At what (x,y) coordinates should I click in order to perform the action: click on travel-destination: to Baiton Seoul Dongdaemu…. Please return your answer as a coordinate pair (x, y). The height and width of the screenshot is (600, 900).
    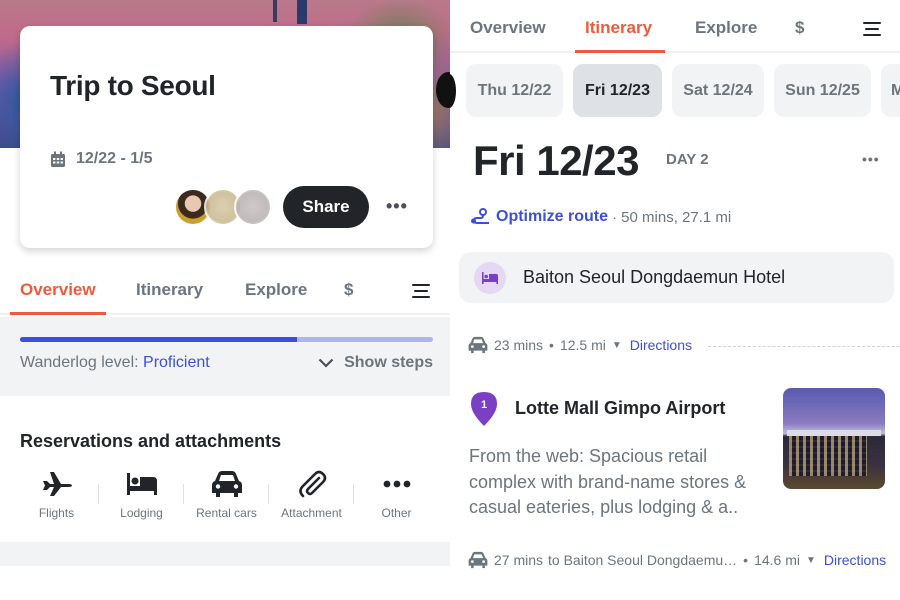
    Looking at the image, I should click on (643, 560).